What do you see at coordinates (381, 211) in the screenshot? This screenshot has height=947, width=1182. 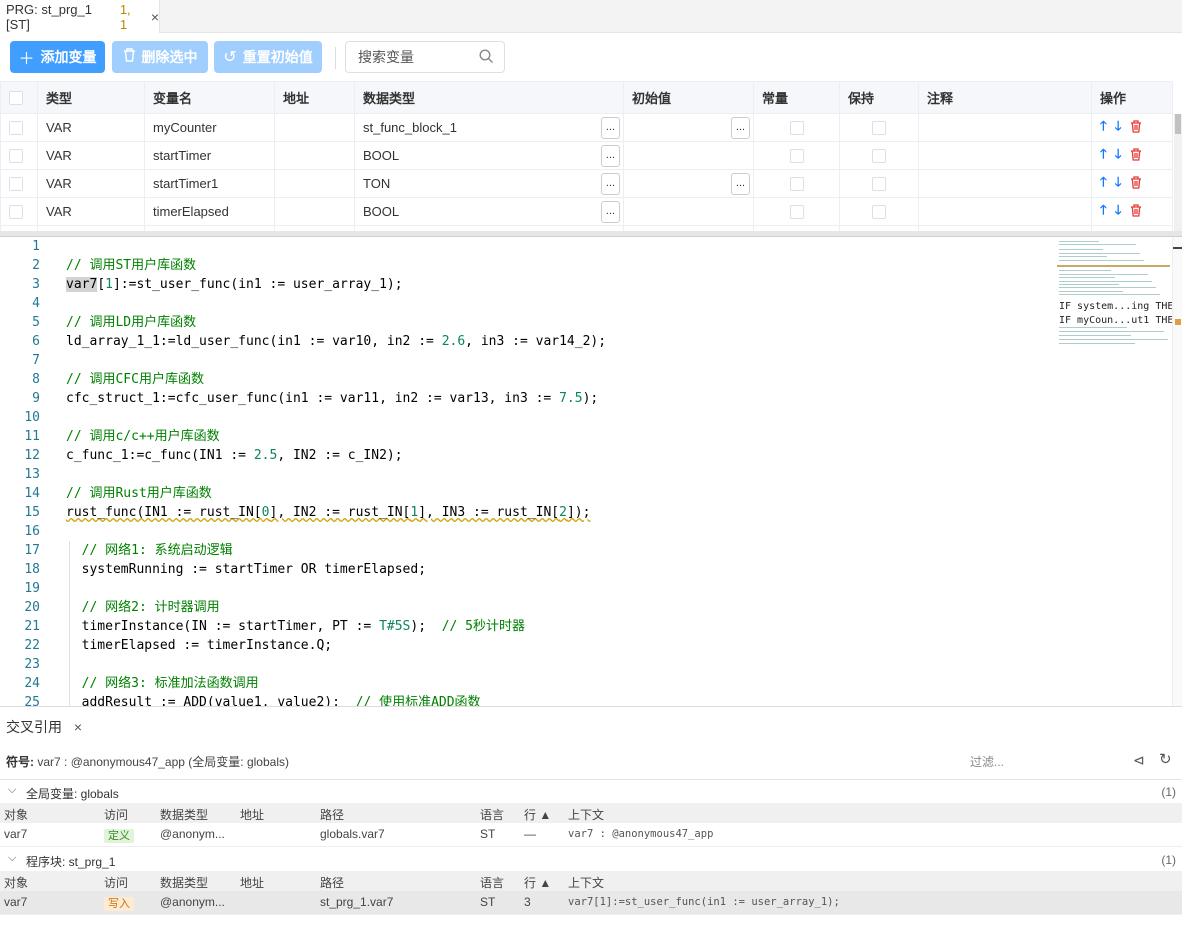 I see `var-data-type: BOOL` at bounding box center [381, 211].